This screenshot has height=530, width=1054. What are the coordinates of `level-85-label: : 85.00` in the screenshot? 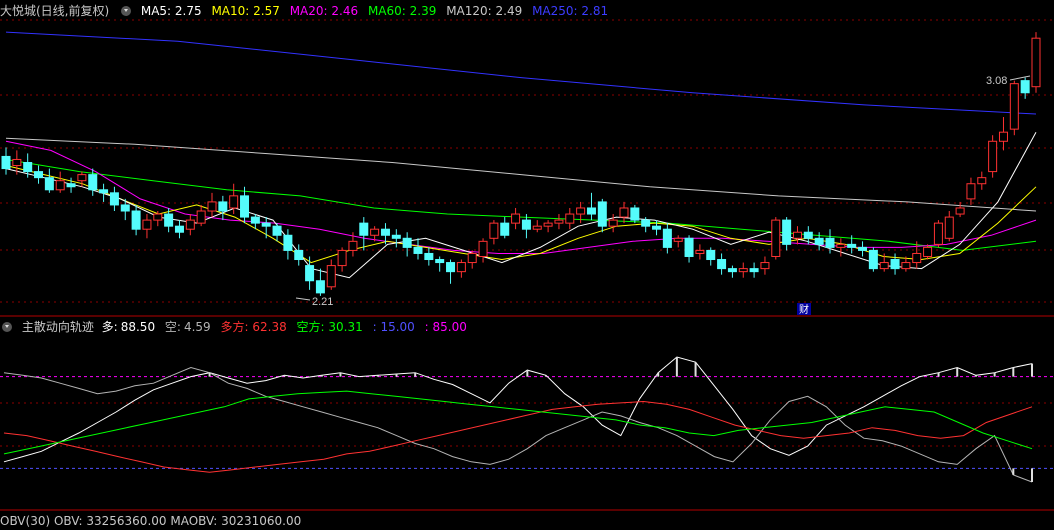 It's located at (445, 327).